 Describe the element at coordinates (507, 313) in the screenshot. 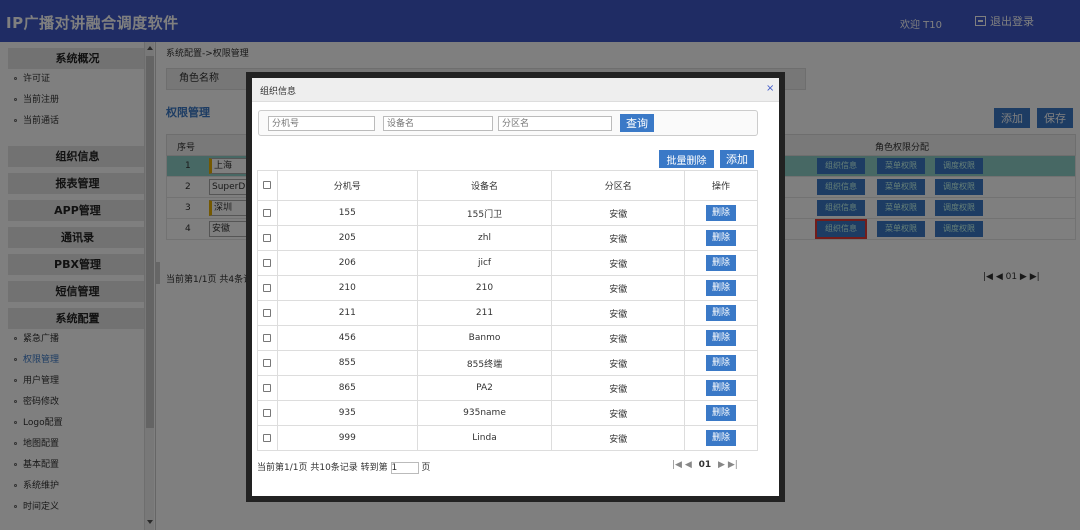

I see `table-row: 211 211 安徽 删除` at that location.